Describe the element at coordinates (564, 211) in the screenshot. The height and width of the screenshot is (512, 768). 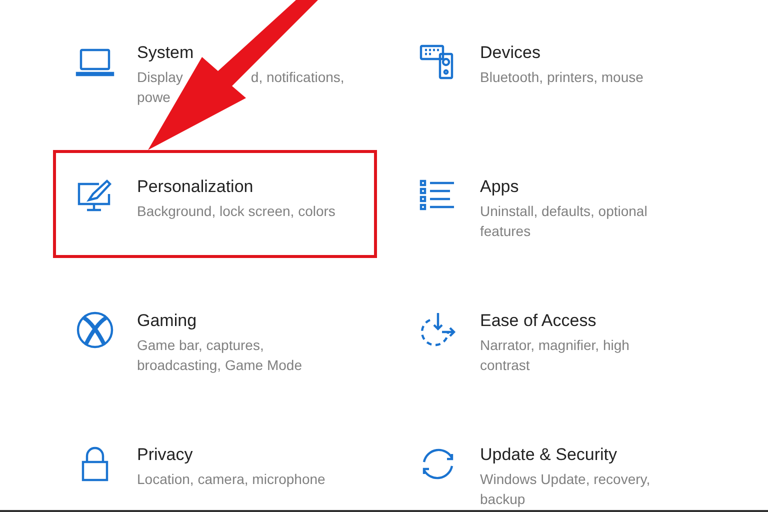
I see `setting-description: Uninstall, defaults, optional` at that location.